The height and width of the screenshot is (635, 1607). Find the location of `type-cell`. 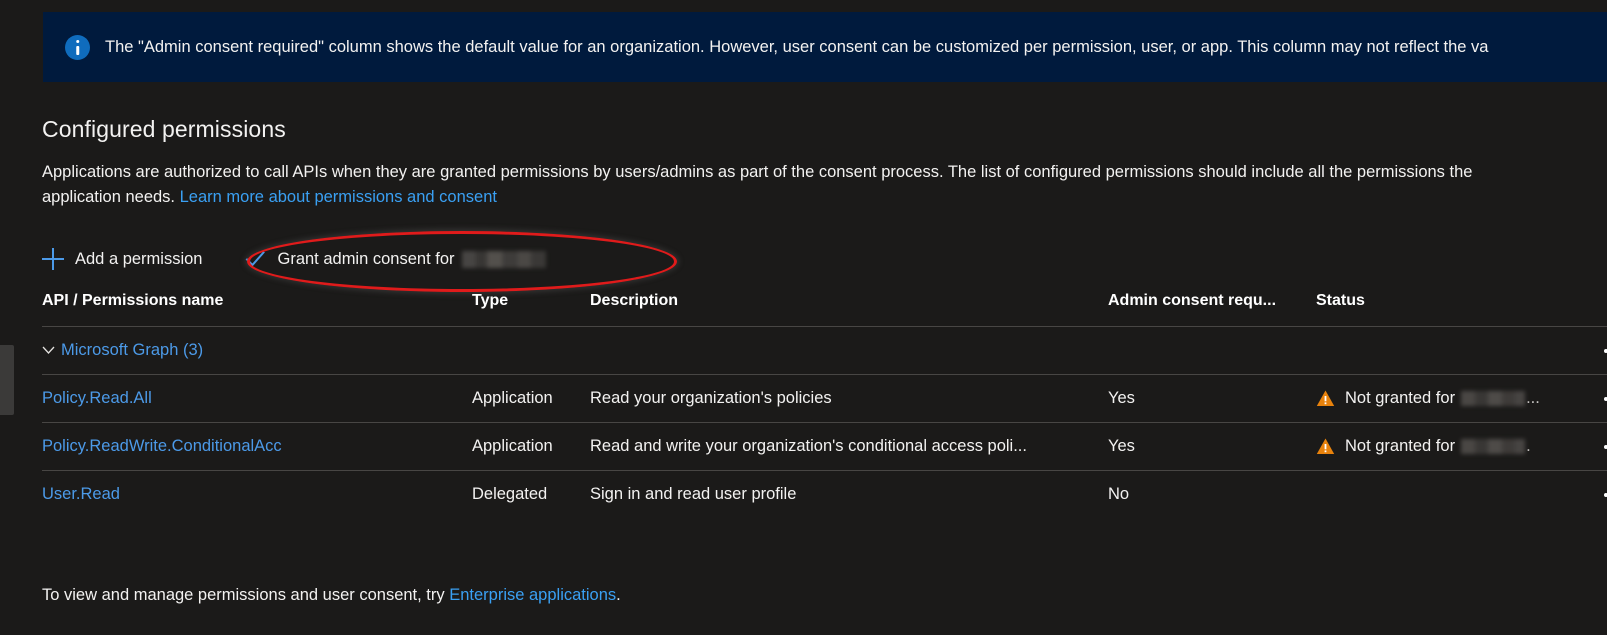

type-cell is located at coordinates (531, 350).